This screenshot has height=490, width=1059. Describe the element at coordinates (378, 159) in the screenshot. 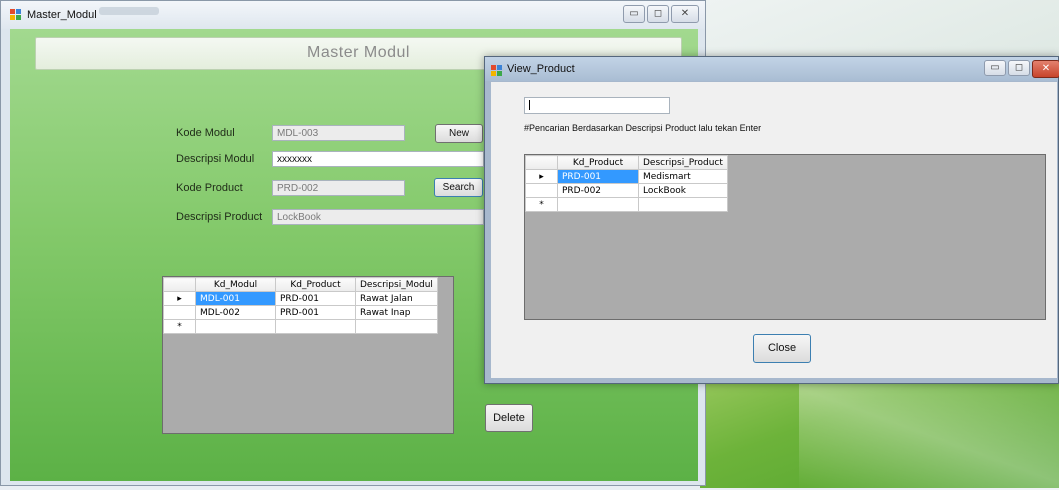

I see `descripsi-modul-field: xxxxxxx` at that location.